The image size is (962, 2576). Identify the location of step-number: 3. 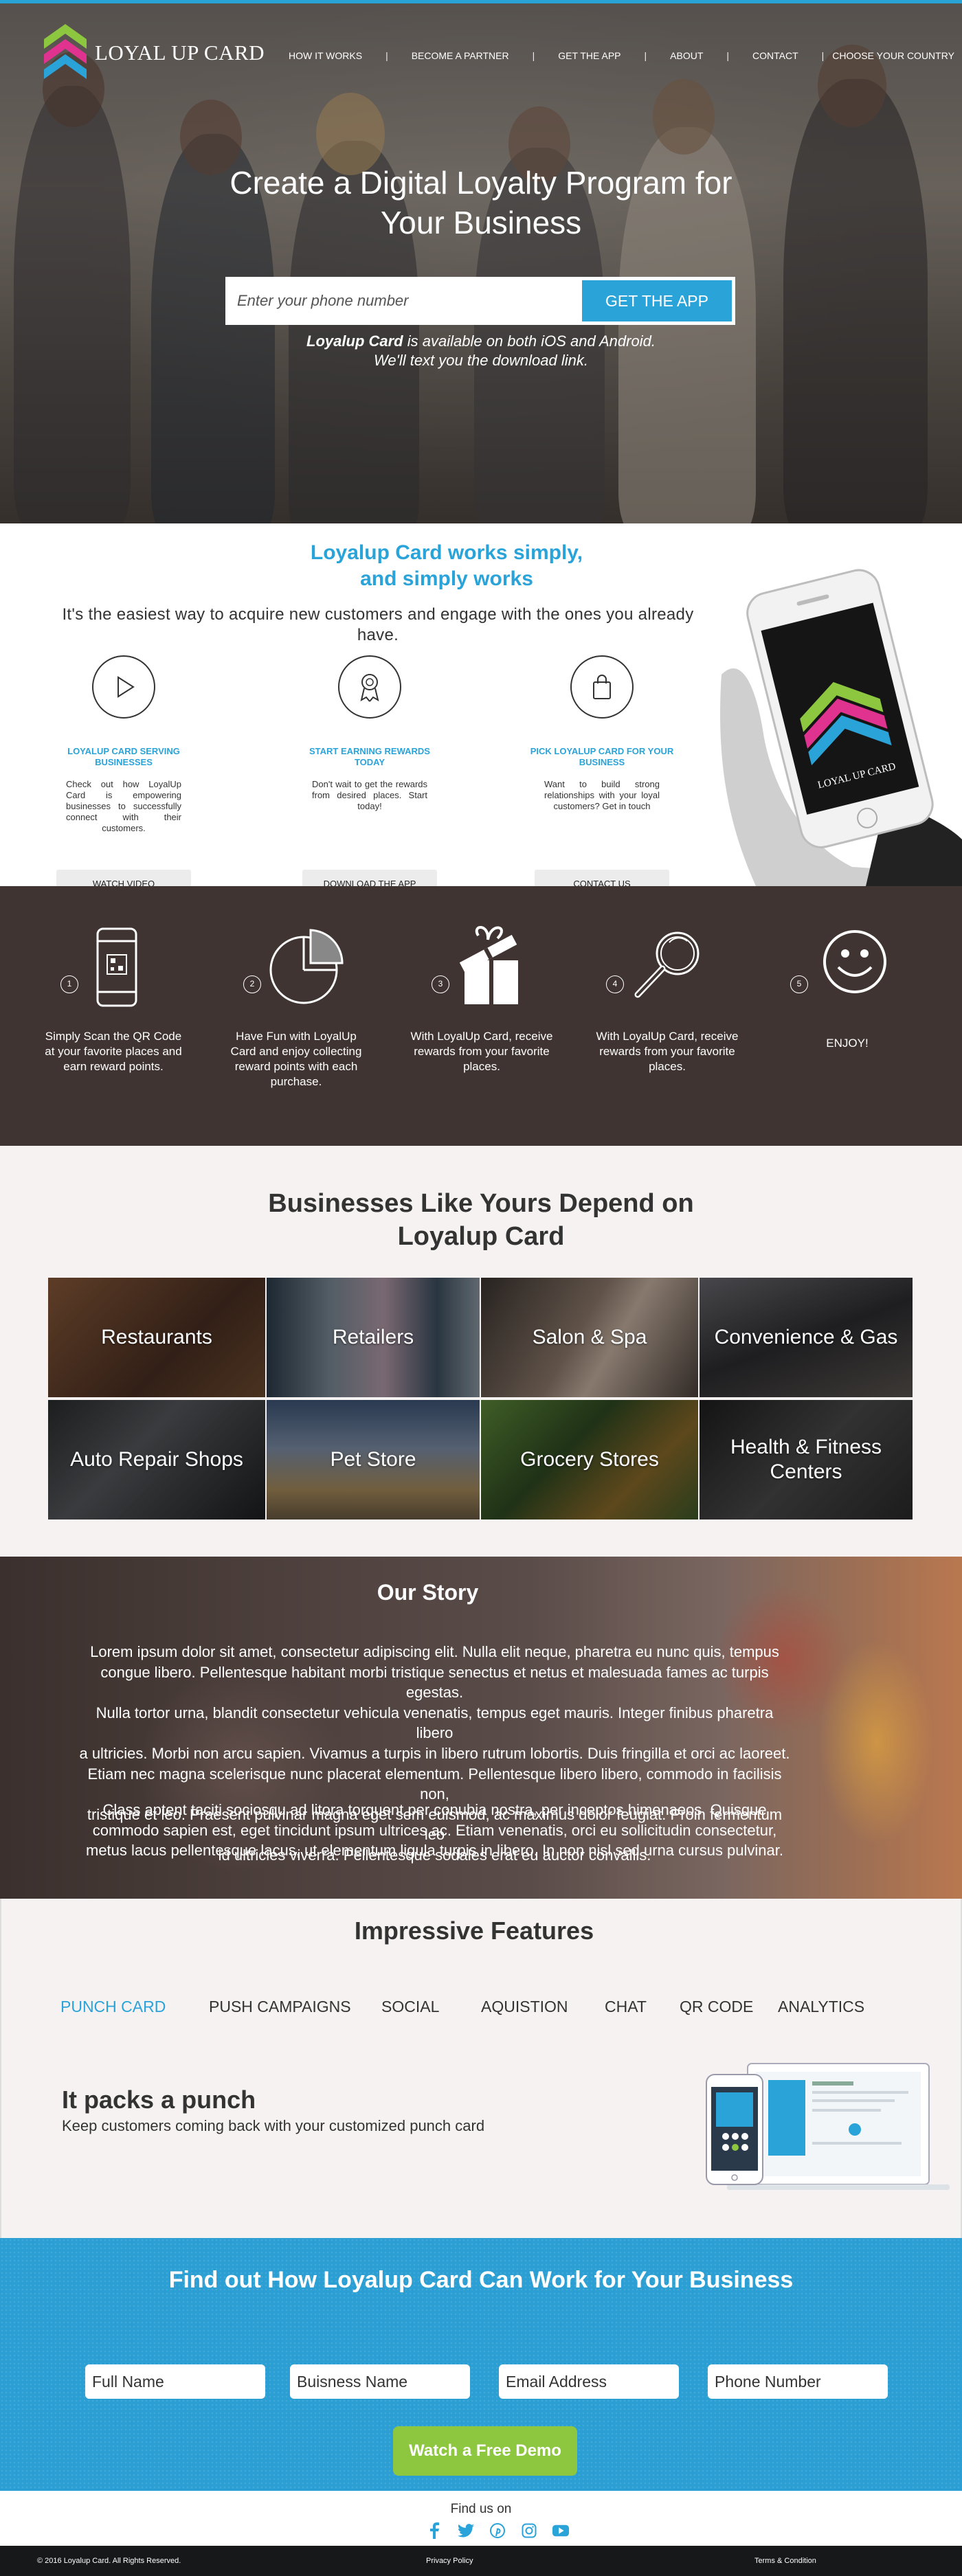
(441, 984).